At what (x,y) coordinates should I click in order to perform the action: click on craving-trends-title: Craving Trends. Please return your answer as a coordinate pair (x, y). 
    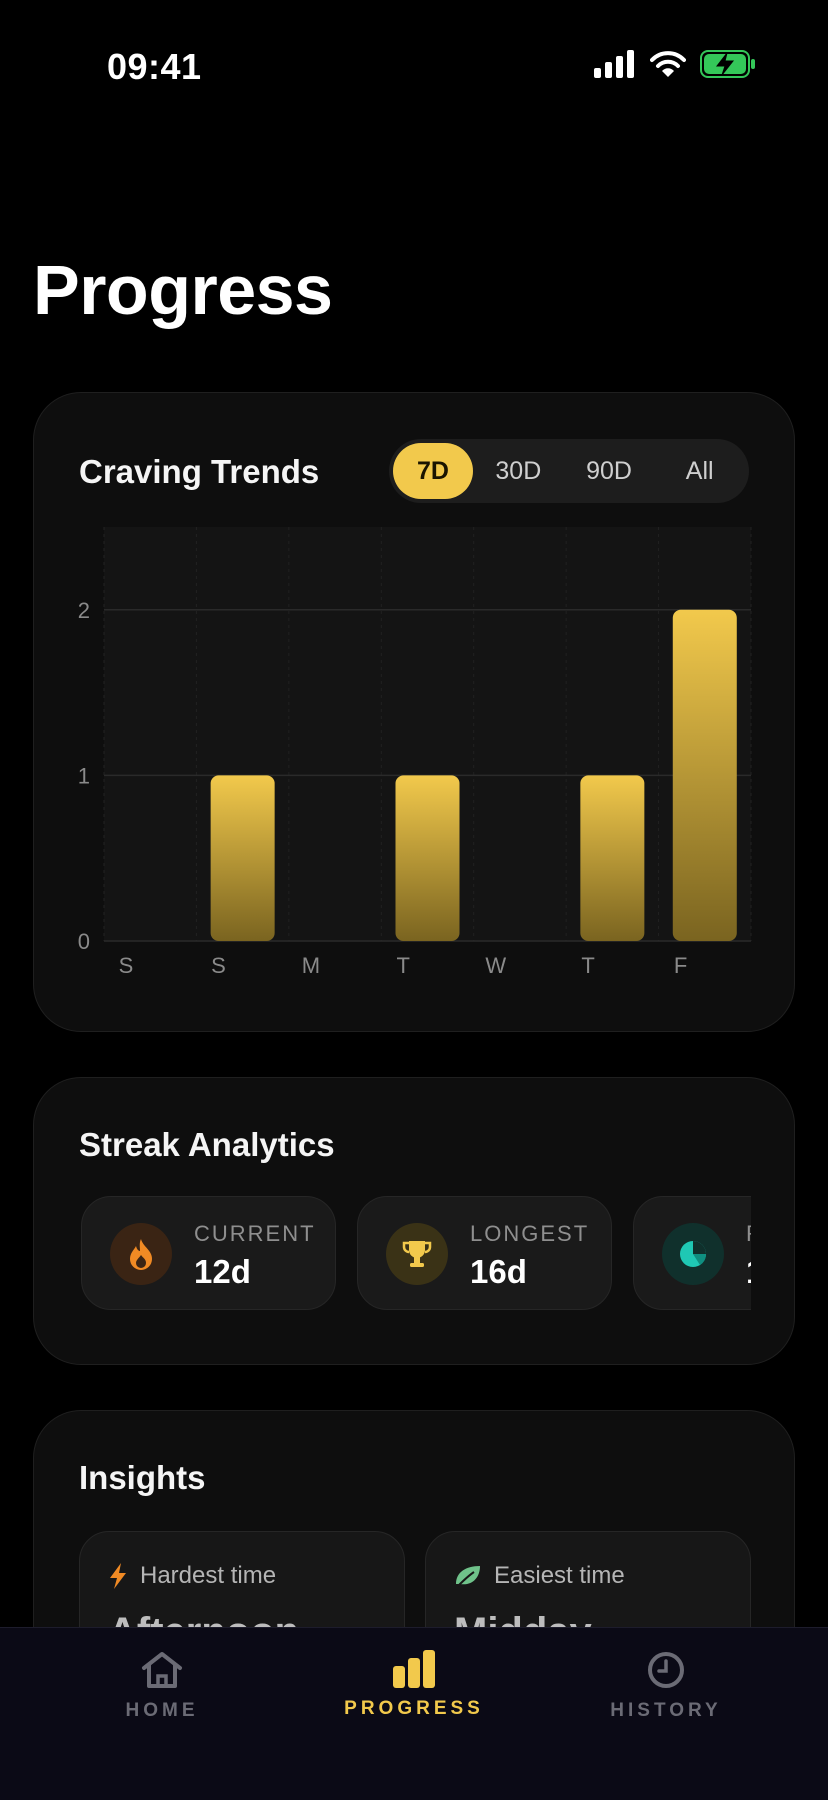
    Looking at the image, I should click on (199, 471).